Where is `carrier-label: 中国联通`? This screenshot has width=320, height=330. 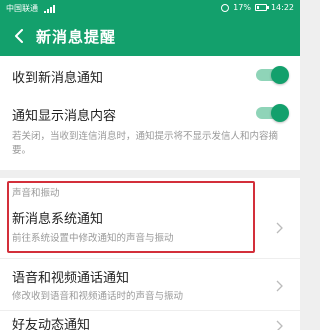 carrier-label: 中国联通 is located at coordinates (22, 8).